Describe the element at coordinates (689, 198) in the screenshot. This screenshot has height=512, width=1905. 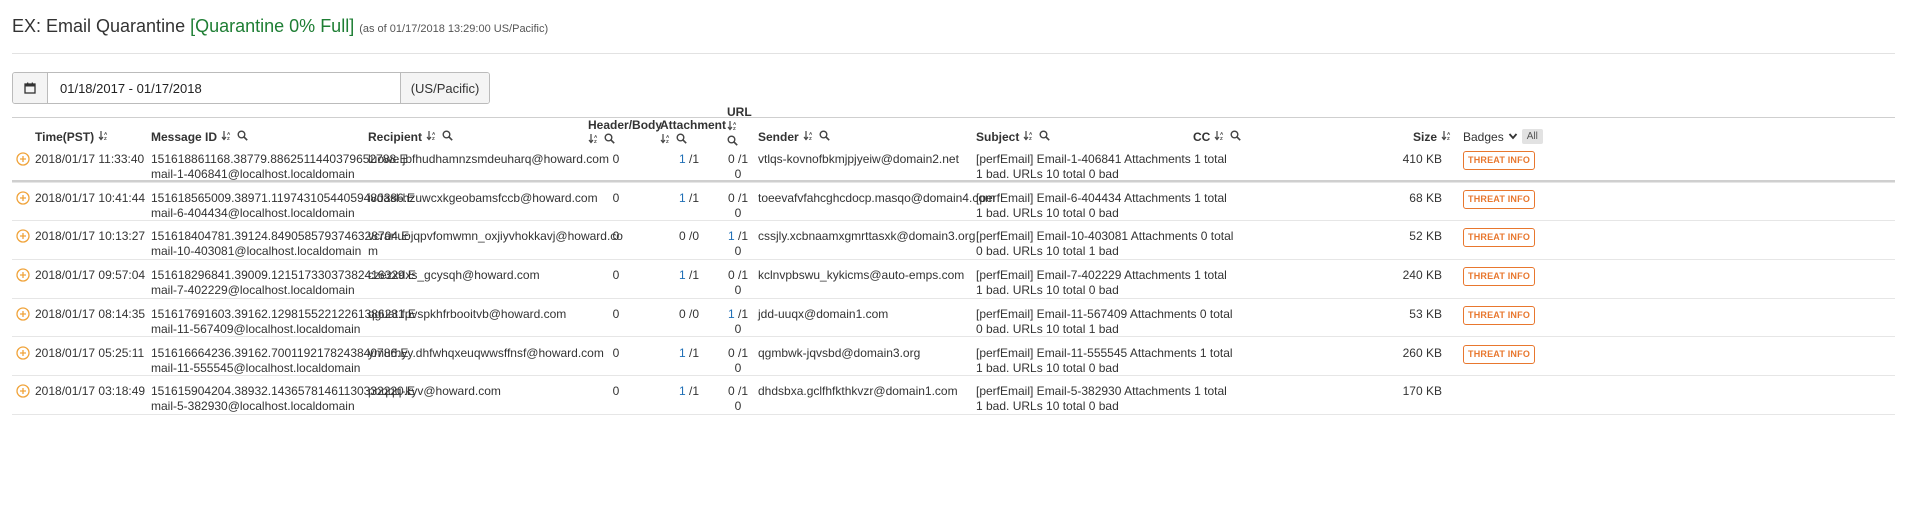
I see `attachment-cell: 1 /1` at that location.